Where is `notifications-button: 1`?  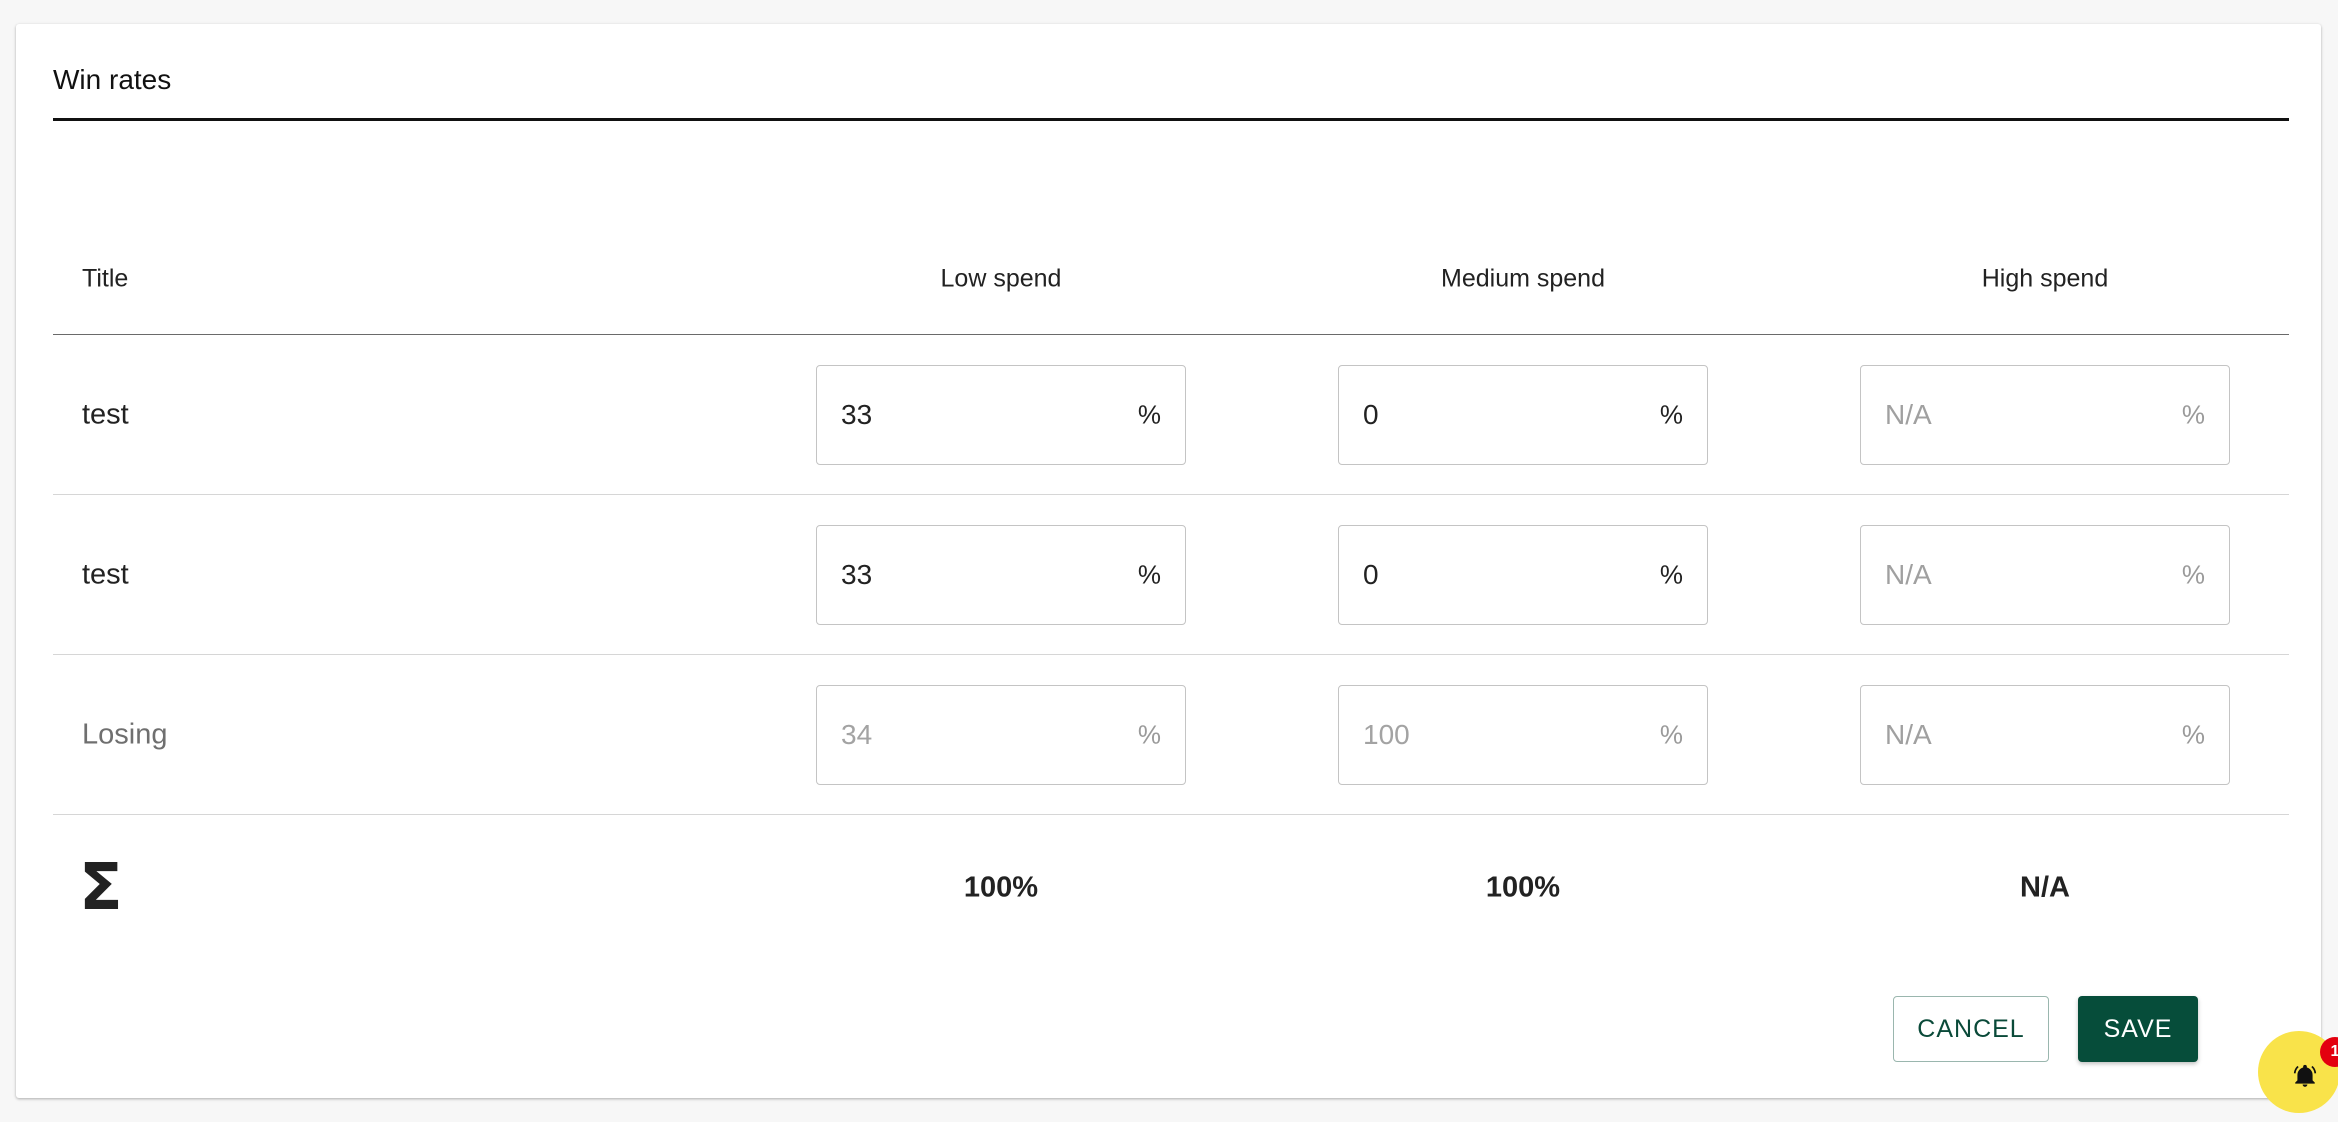 notifications-button: 1 is located at coordinates (2298, 1072).